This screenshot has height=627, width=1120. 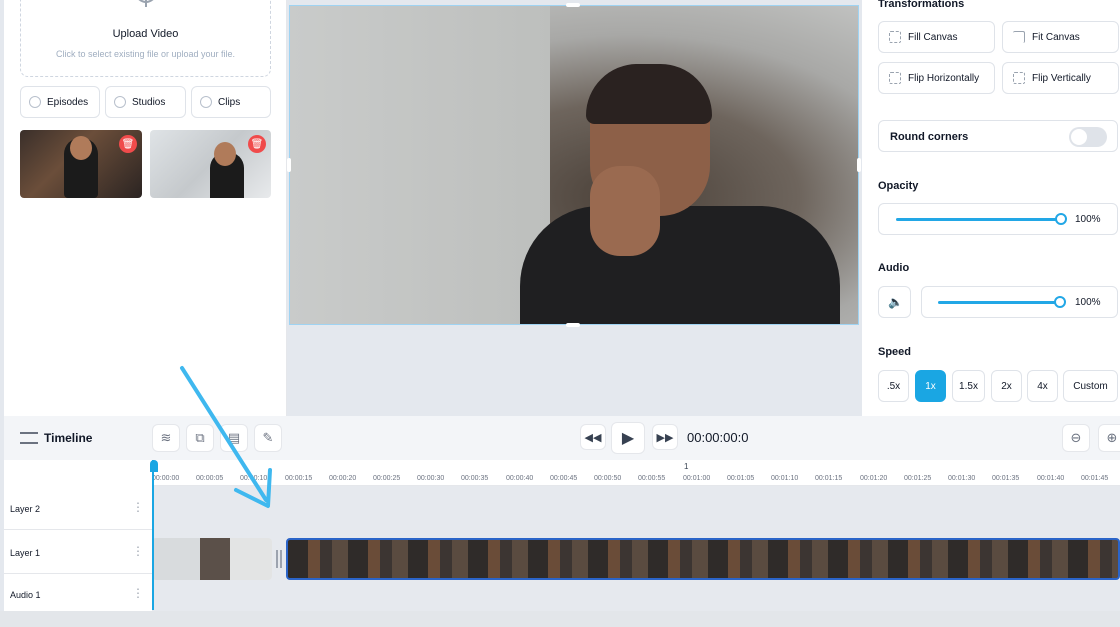 I want to click on ruler-tick: 00:01:05, so click(x=741, y=478).